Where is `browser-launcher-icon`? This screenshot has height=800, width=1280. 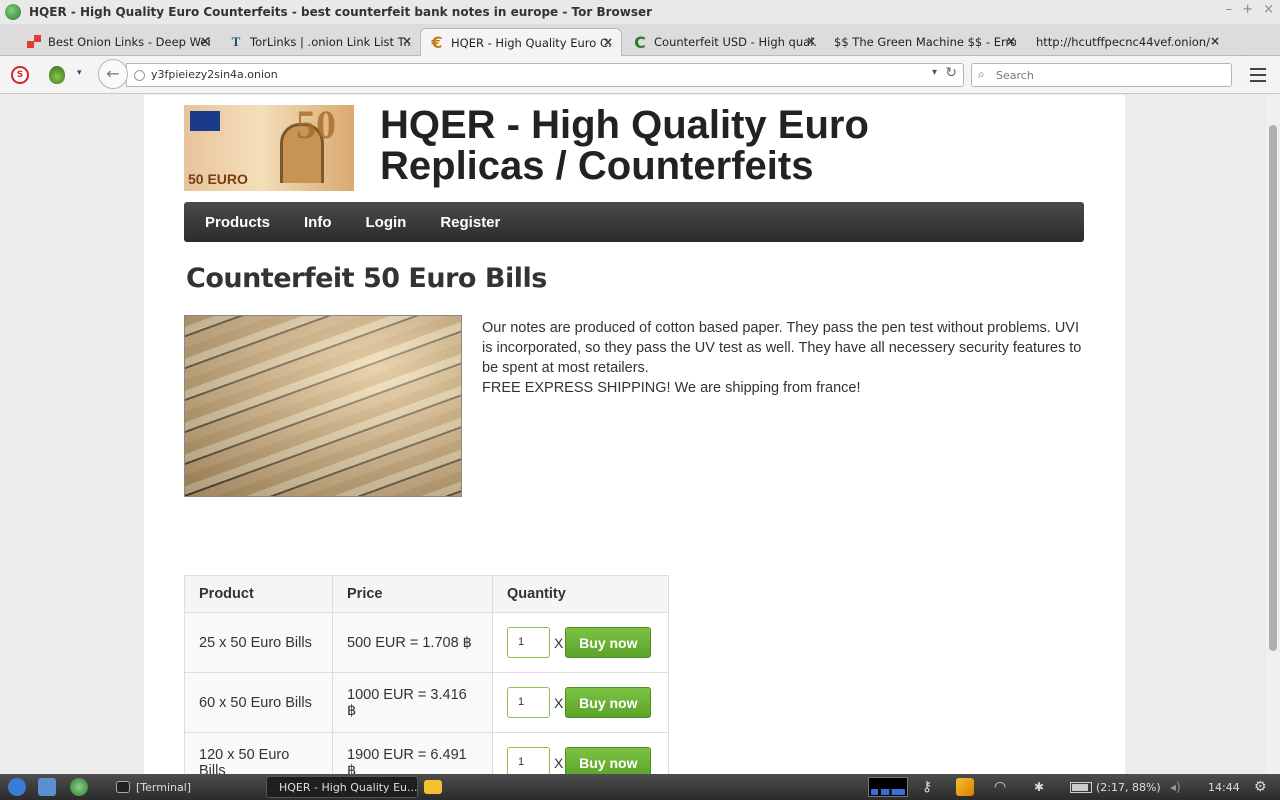 browser-launcher-icon is located at coordinates (82, 787).